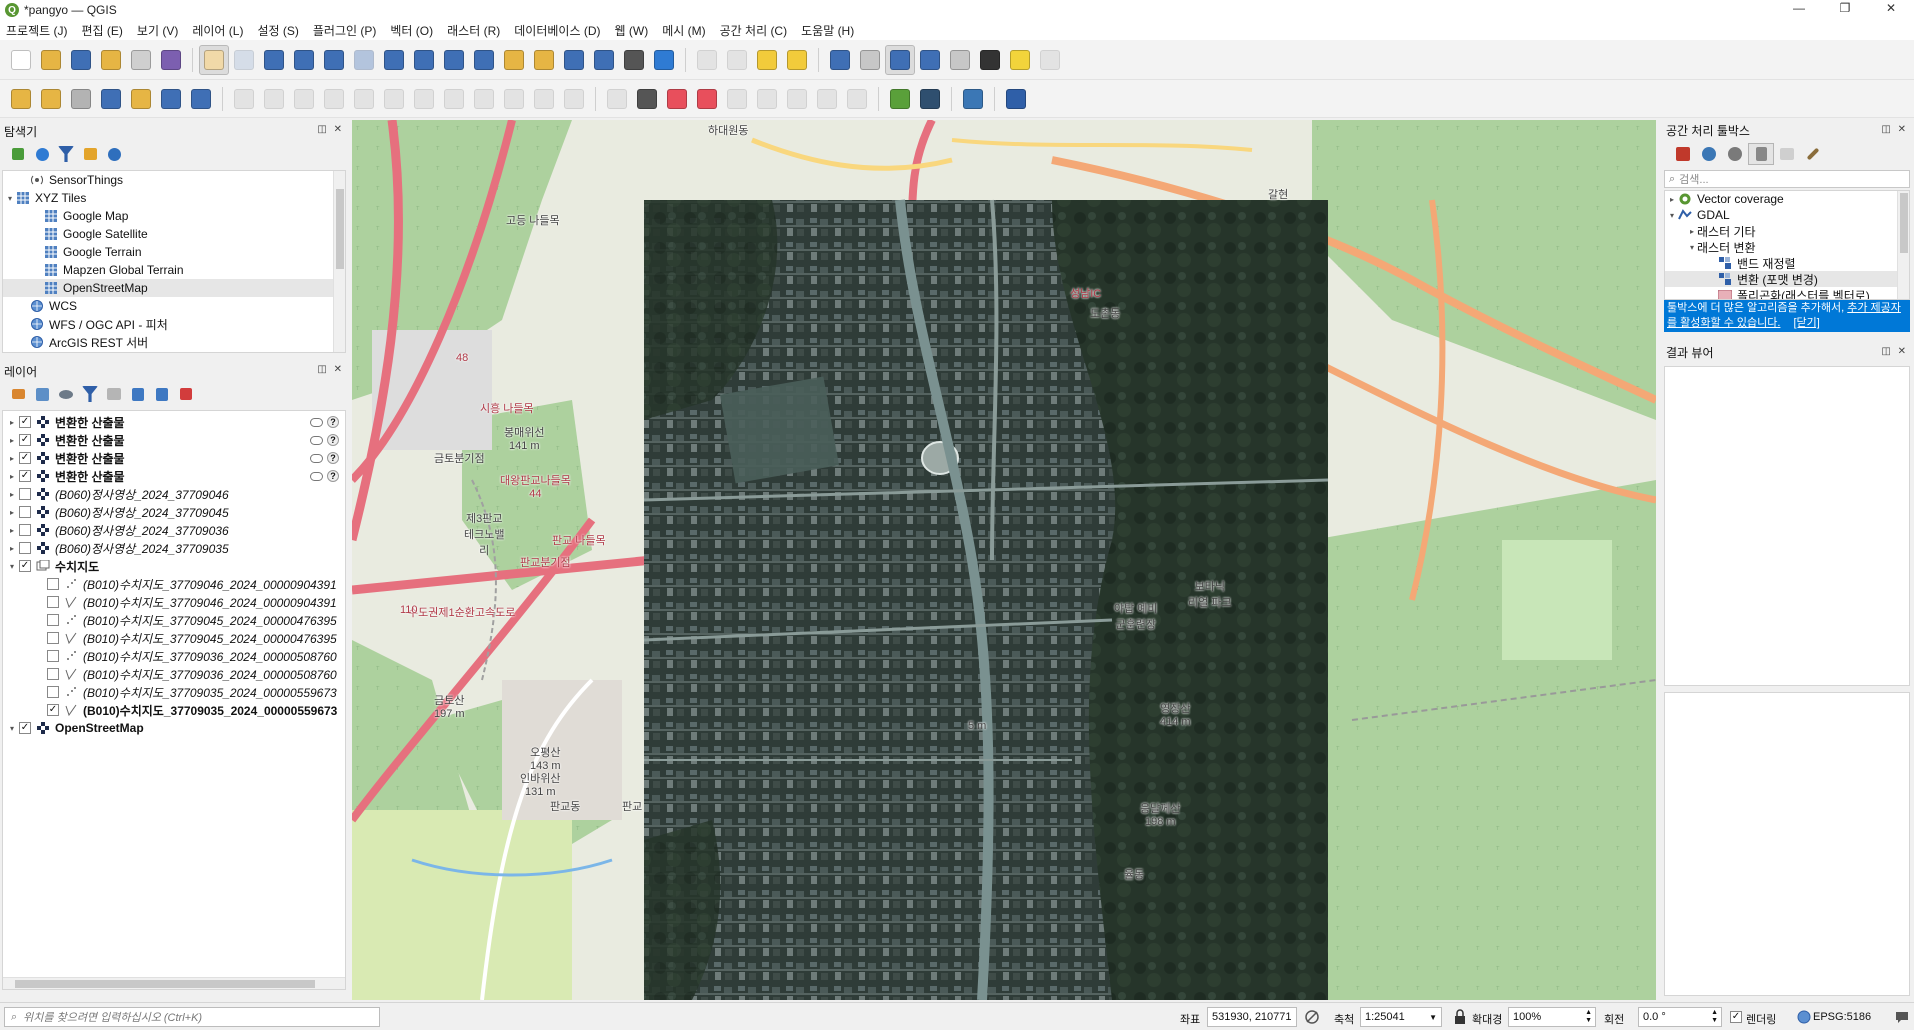 The image size is (1914, 1030). I want to click on layer-item: ▾ ✓ OpenStreetMap, so click(174, 728).